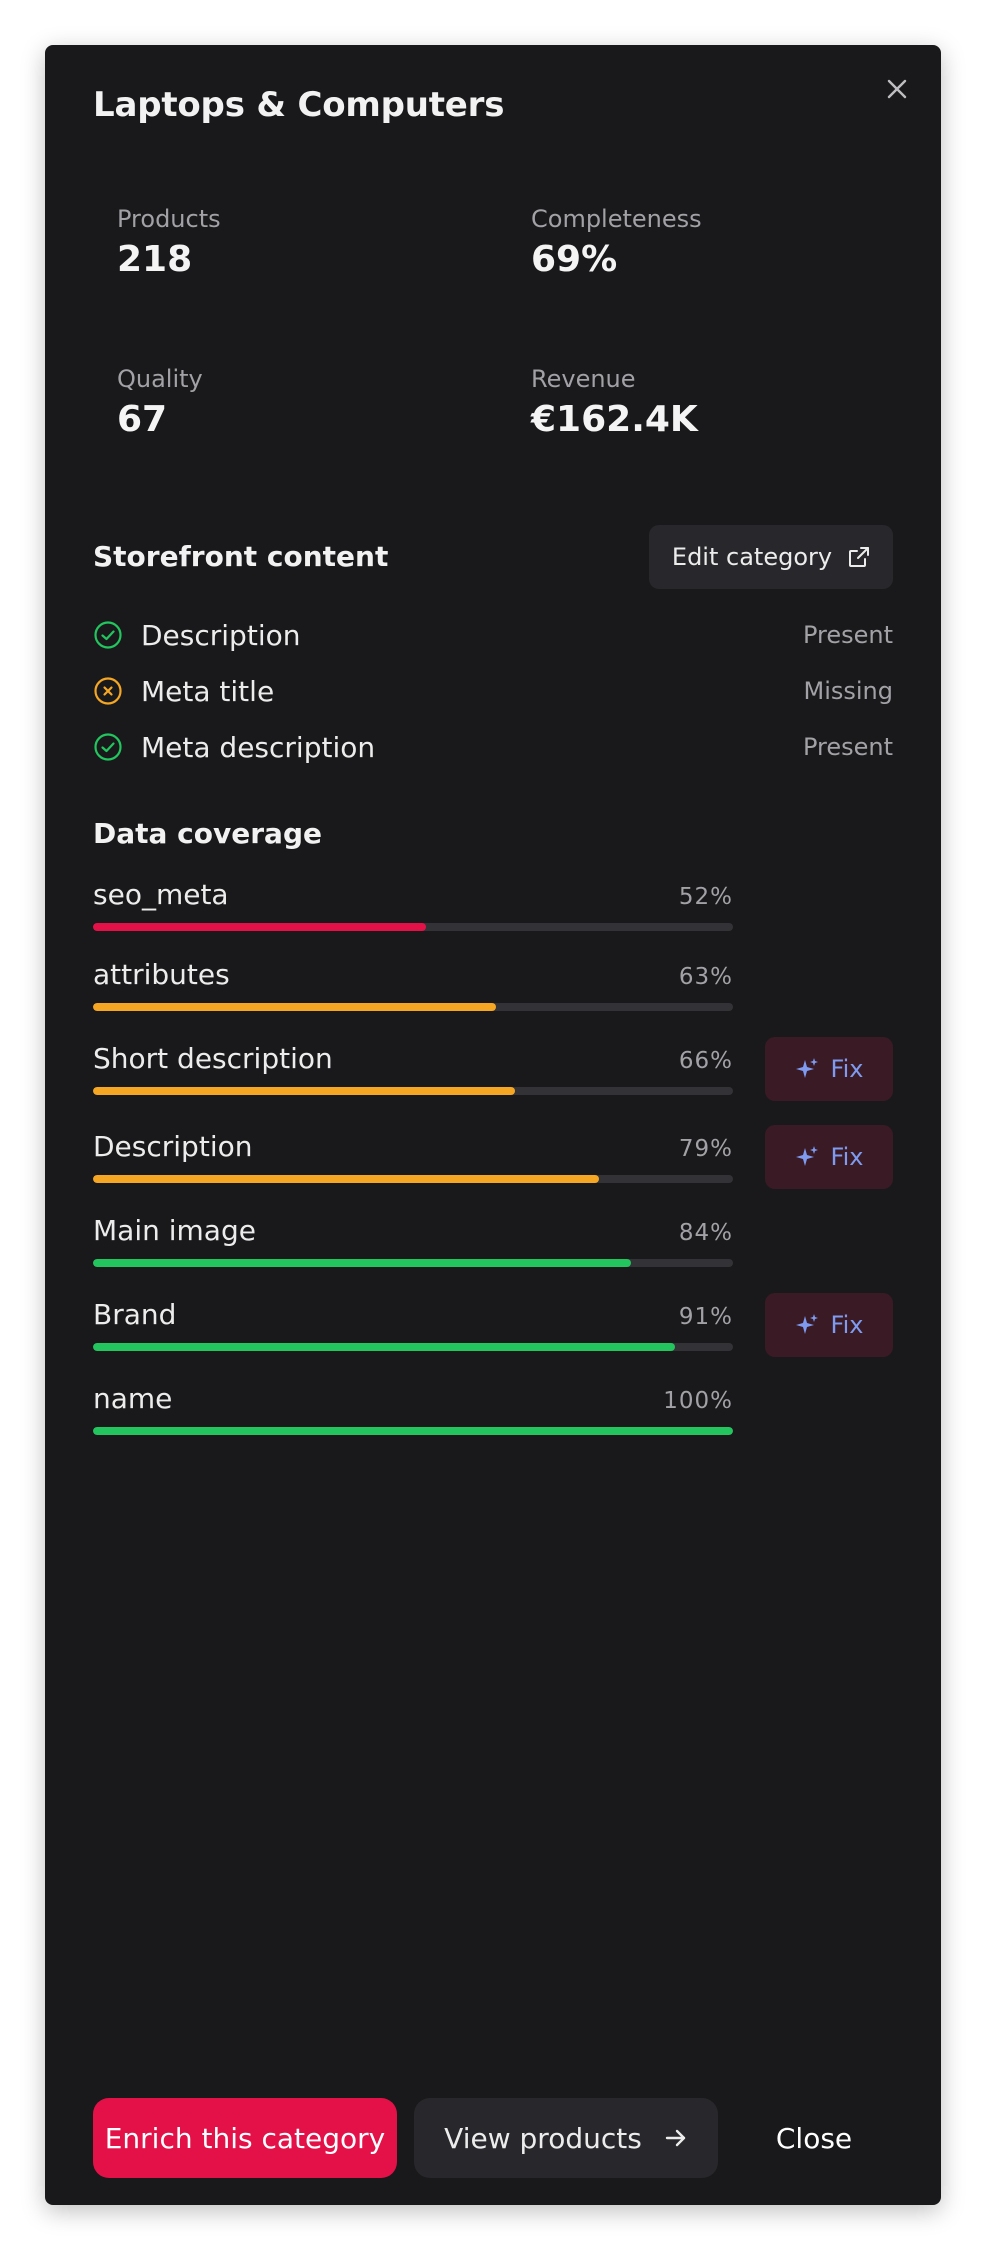 This screenshot has height=2250, width=986. I want to click on stat-label: Quality, so click(160, 379).